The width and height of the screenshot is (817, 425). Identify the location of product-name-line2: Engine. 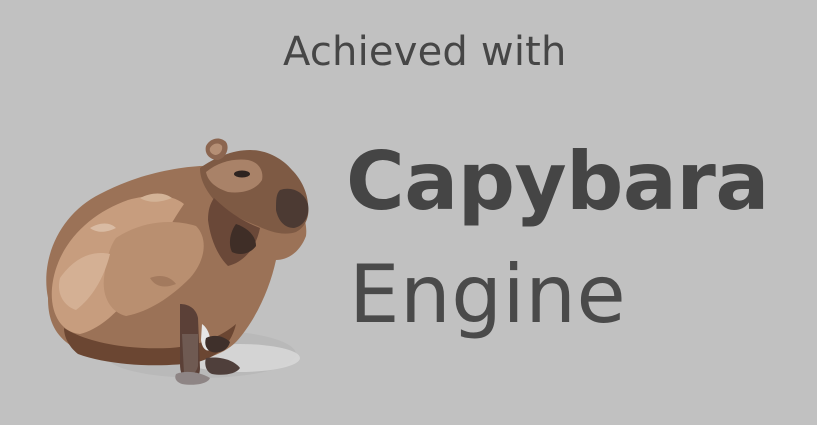
(488, 294).